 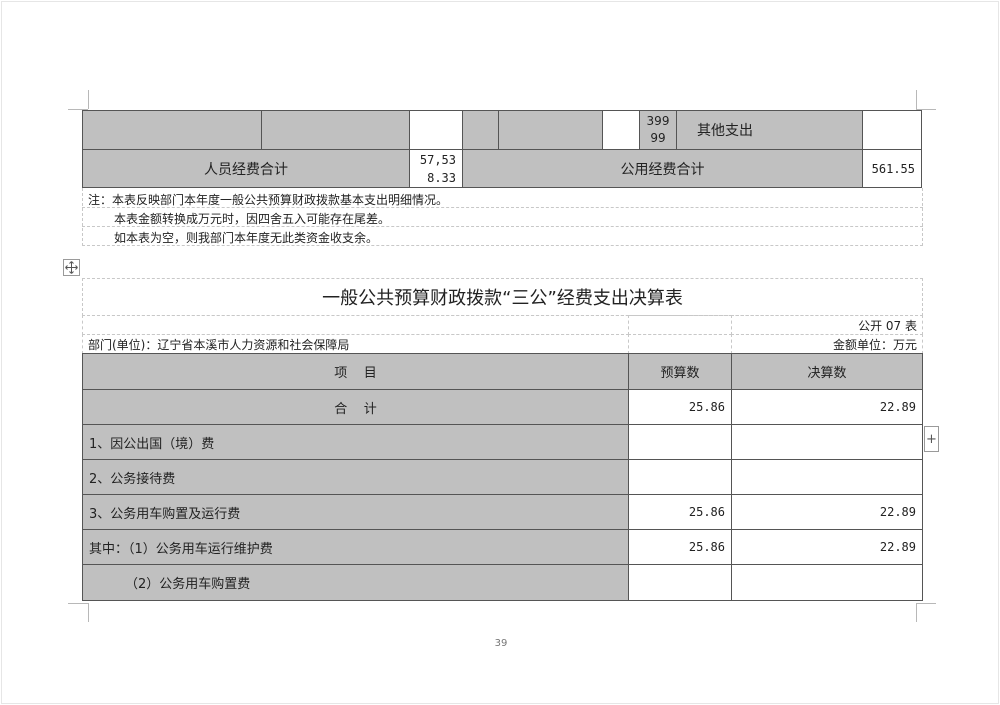 I want to click on vehicle-operation-actual: 22.89, so click(x=897, y=547).